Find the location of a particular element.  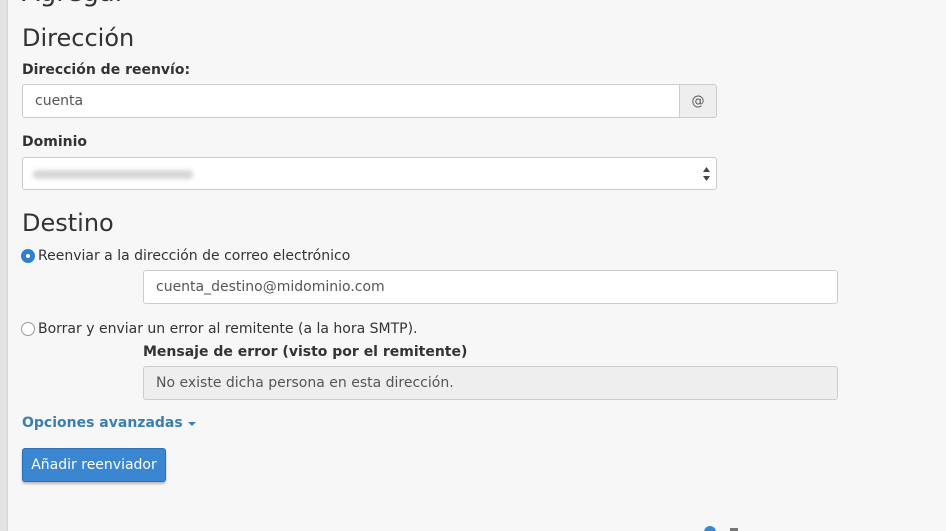

domain-selected-value-redacted is located at coordinates (113, 174).